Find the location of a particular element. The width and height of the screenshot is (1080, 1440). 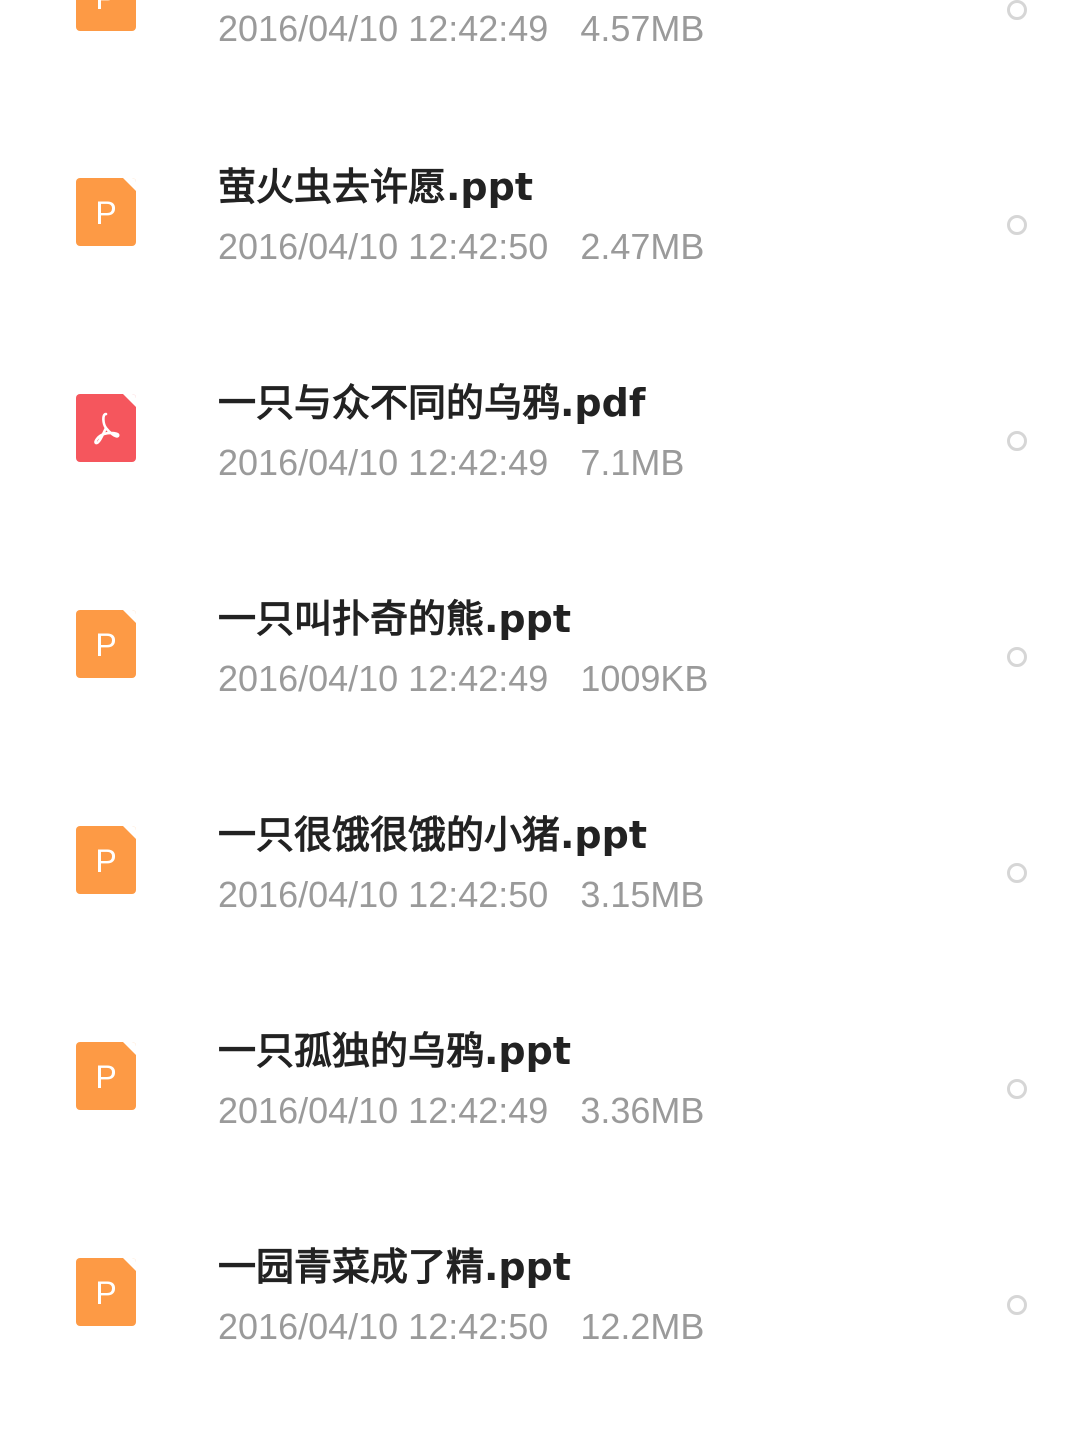

file-meta: 2016/04/10 12:42:49 1009KB is located at coordinates (463, 679).